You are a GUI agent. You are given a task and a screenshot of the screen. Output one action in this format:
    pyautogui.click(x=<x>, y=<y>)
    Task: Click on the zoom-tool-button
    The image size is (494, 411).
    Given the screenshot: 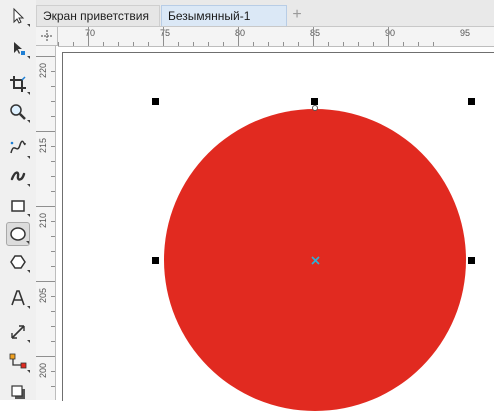 What is the action you would take?
    pyautogui.click(x=18, y=112)
    